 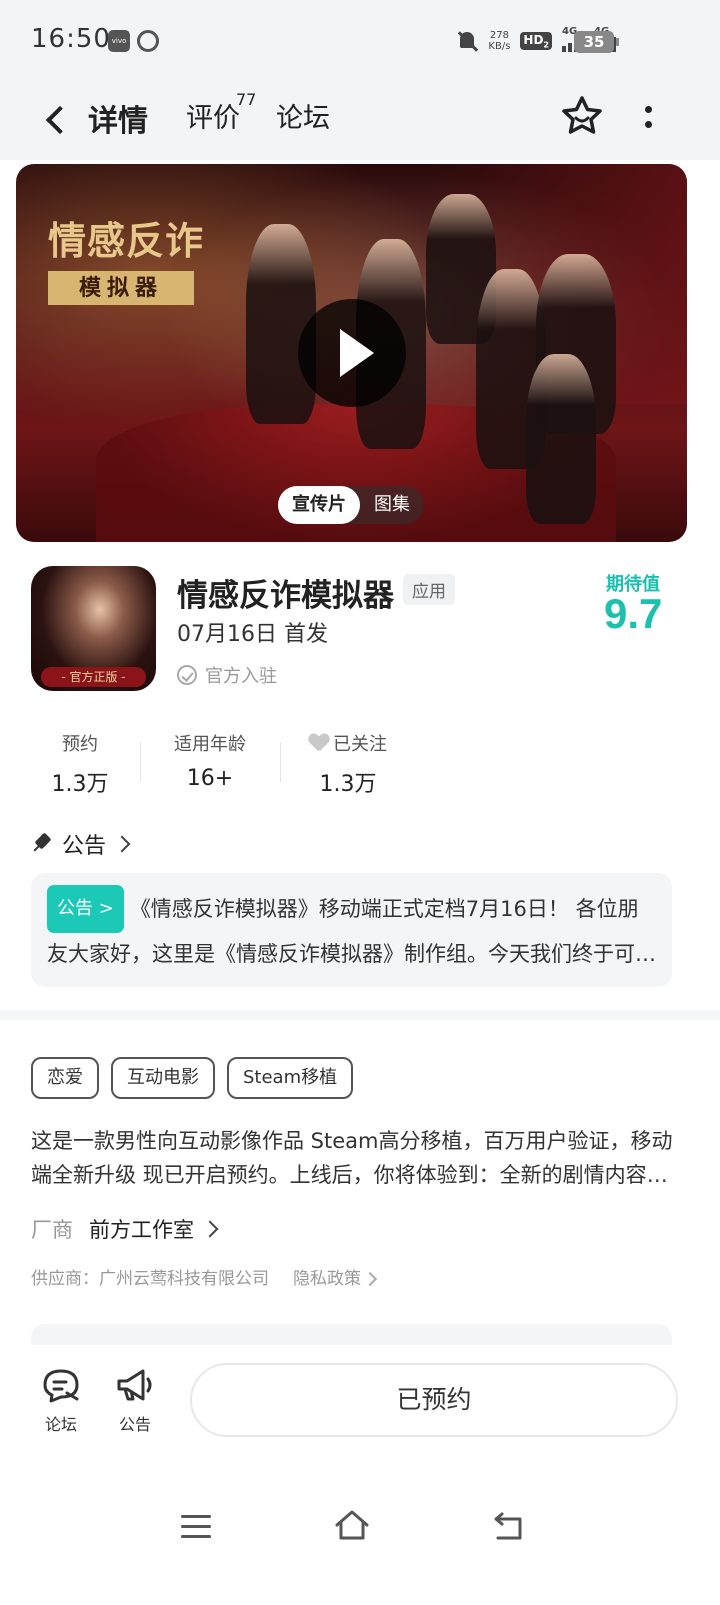 What do you see at coordinates (648, 119) in the screenshot?
I see `more-options-icon` at bounding box center [648, 119].